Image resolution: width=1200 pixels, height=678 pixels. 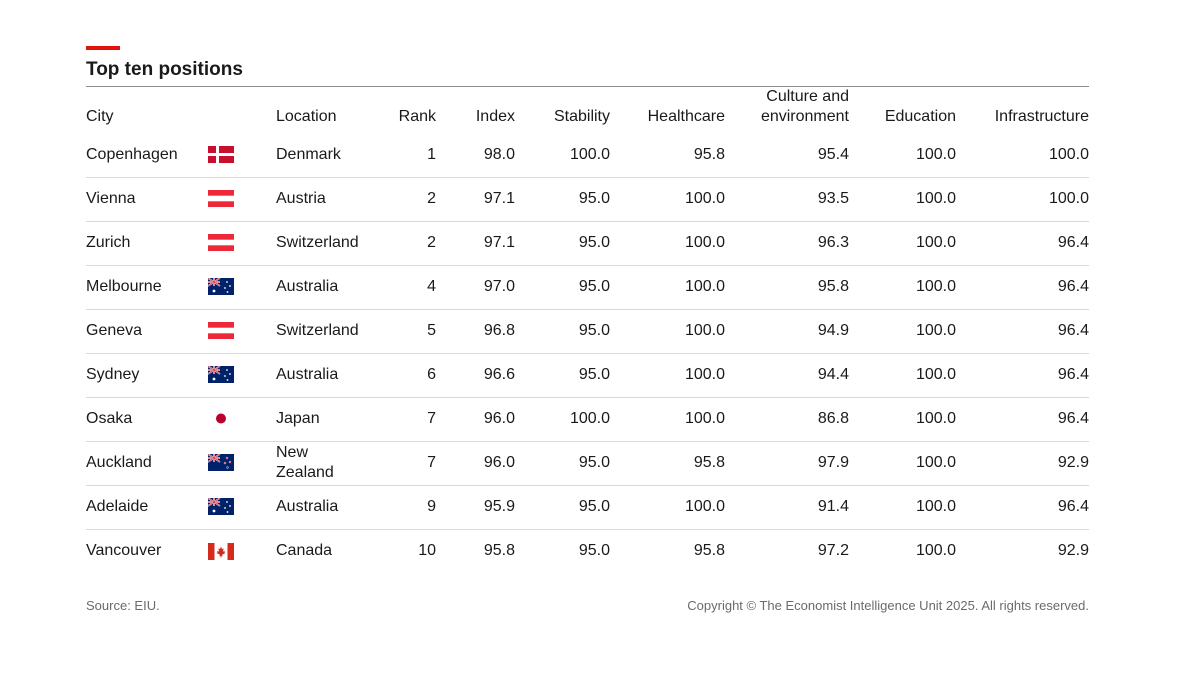 I want to click on cell-city: Osaka, so click(x=147, y=419).